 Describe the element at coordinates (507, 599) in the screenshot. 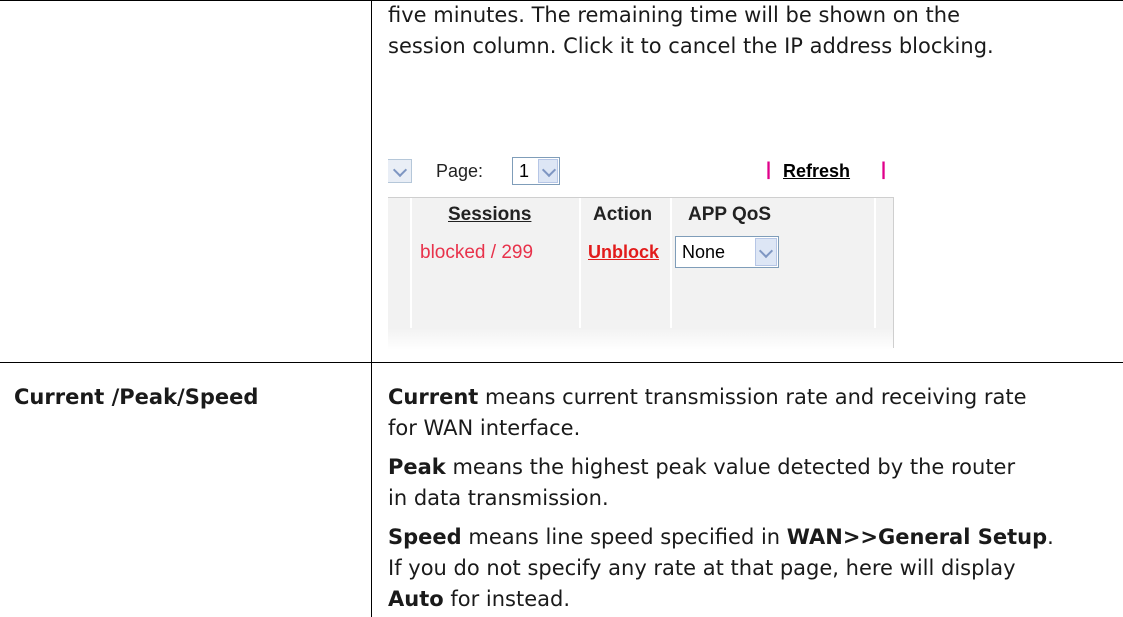

I see `speed-text-final: for instead.` at that location.